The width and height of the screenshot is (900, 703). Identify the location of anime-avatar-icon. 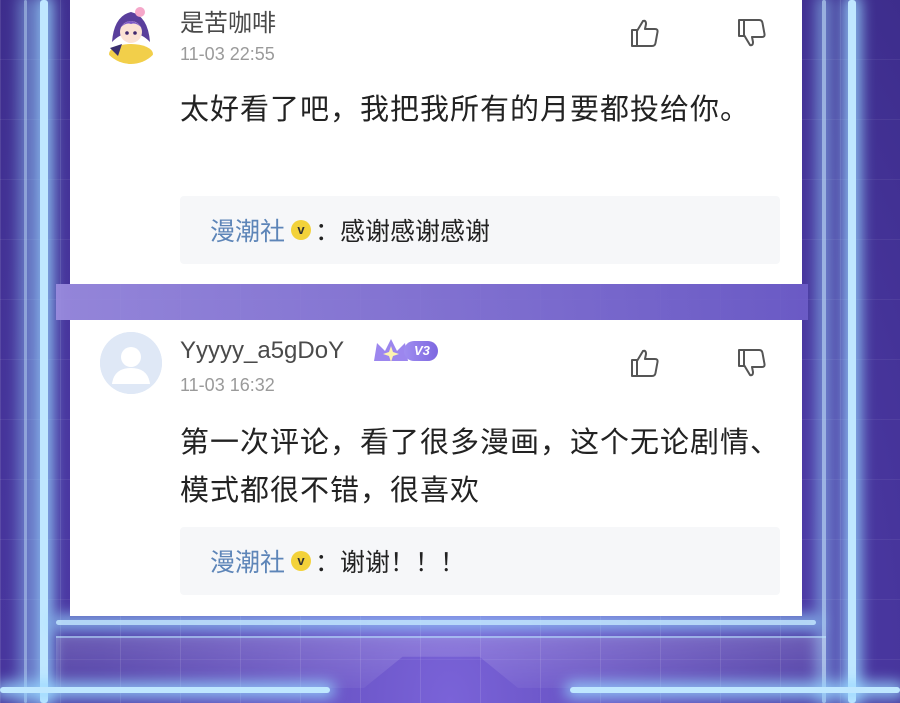
(131, 33).